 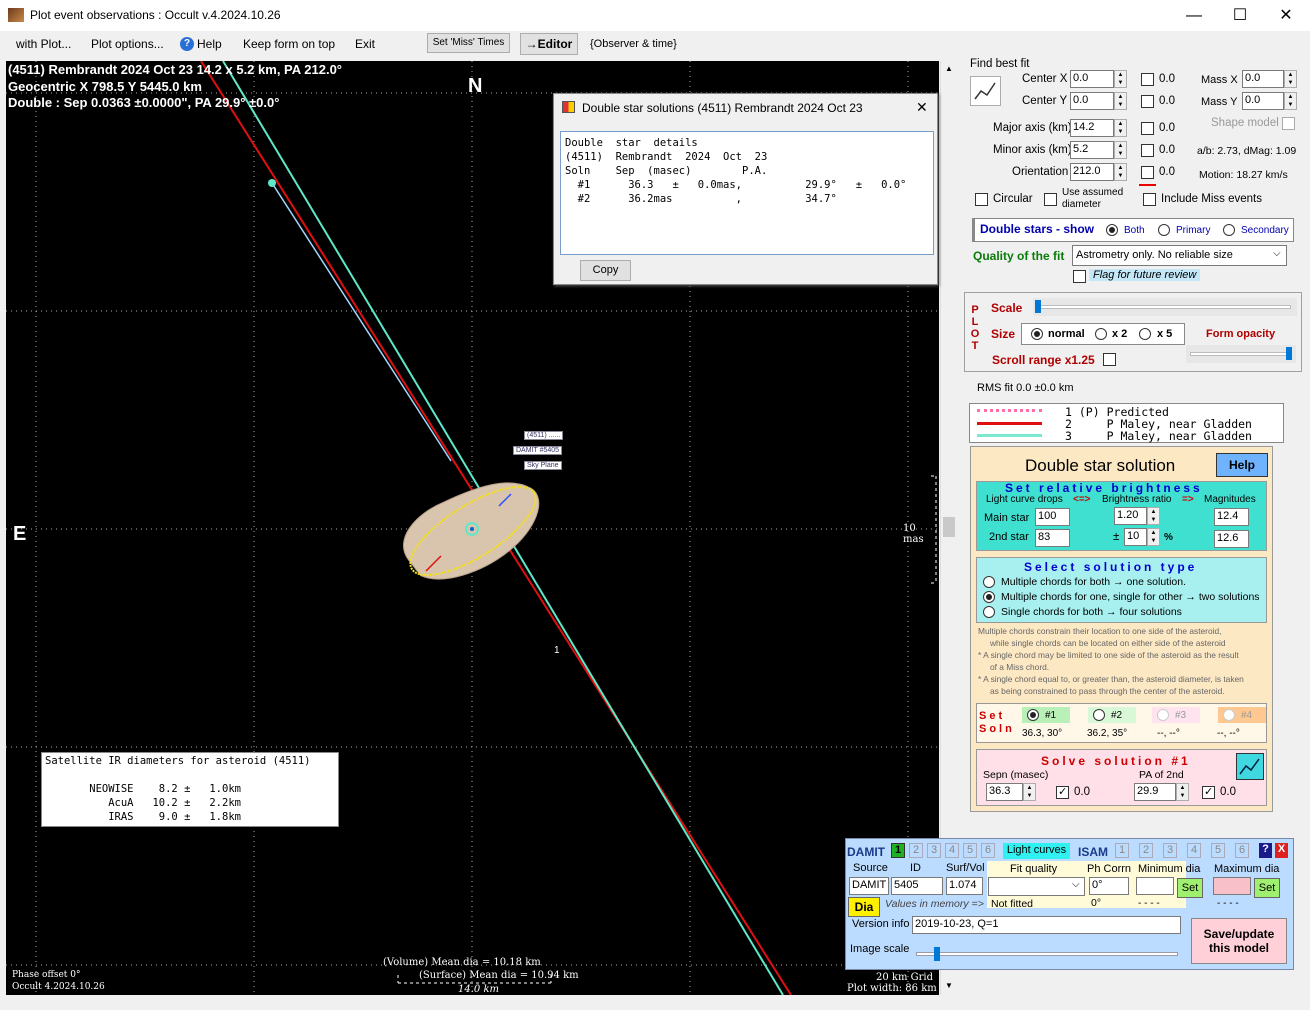 What do you see at coordinates (1242, 465) in the screenshot?
I see `dss-help-button: Help` at bounding box center [1242, 465].